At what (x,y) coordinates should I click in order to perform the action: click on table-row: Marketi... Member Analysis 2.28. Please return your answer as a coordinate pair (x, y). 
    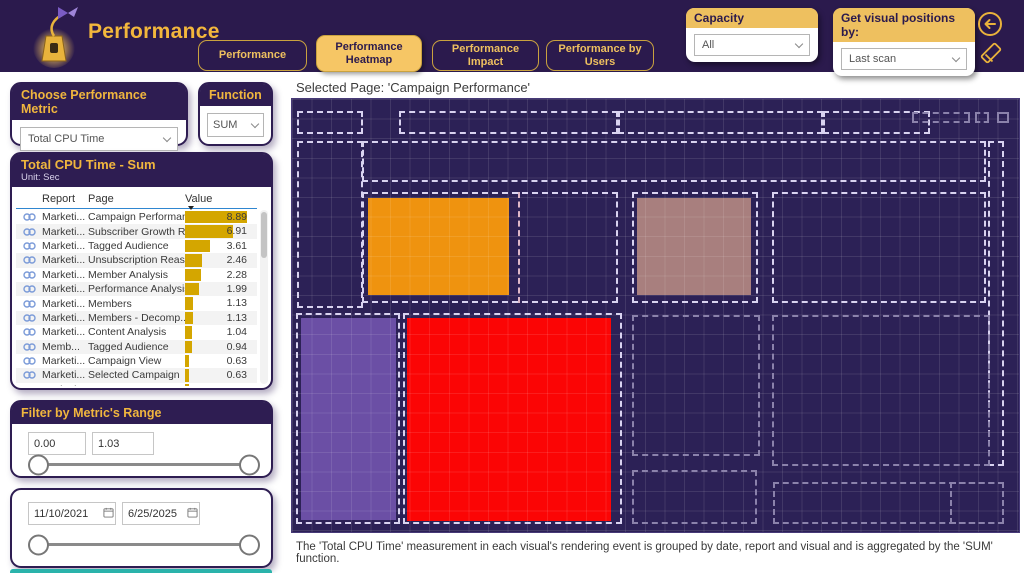
    Looking at the image, I should click on (136, 275).